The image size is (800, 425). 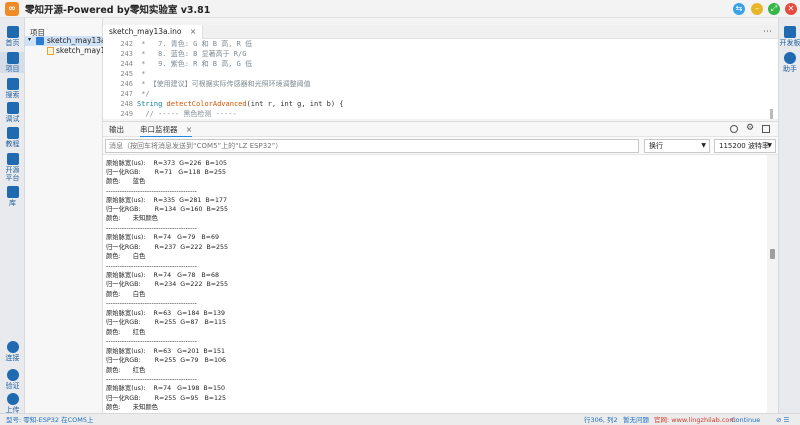 I want to click on status-icons: ⊘ ☰, so click(x=782, y=419).